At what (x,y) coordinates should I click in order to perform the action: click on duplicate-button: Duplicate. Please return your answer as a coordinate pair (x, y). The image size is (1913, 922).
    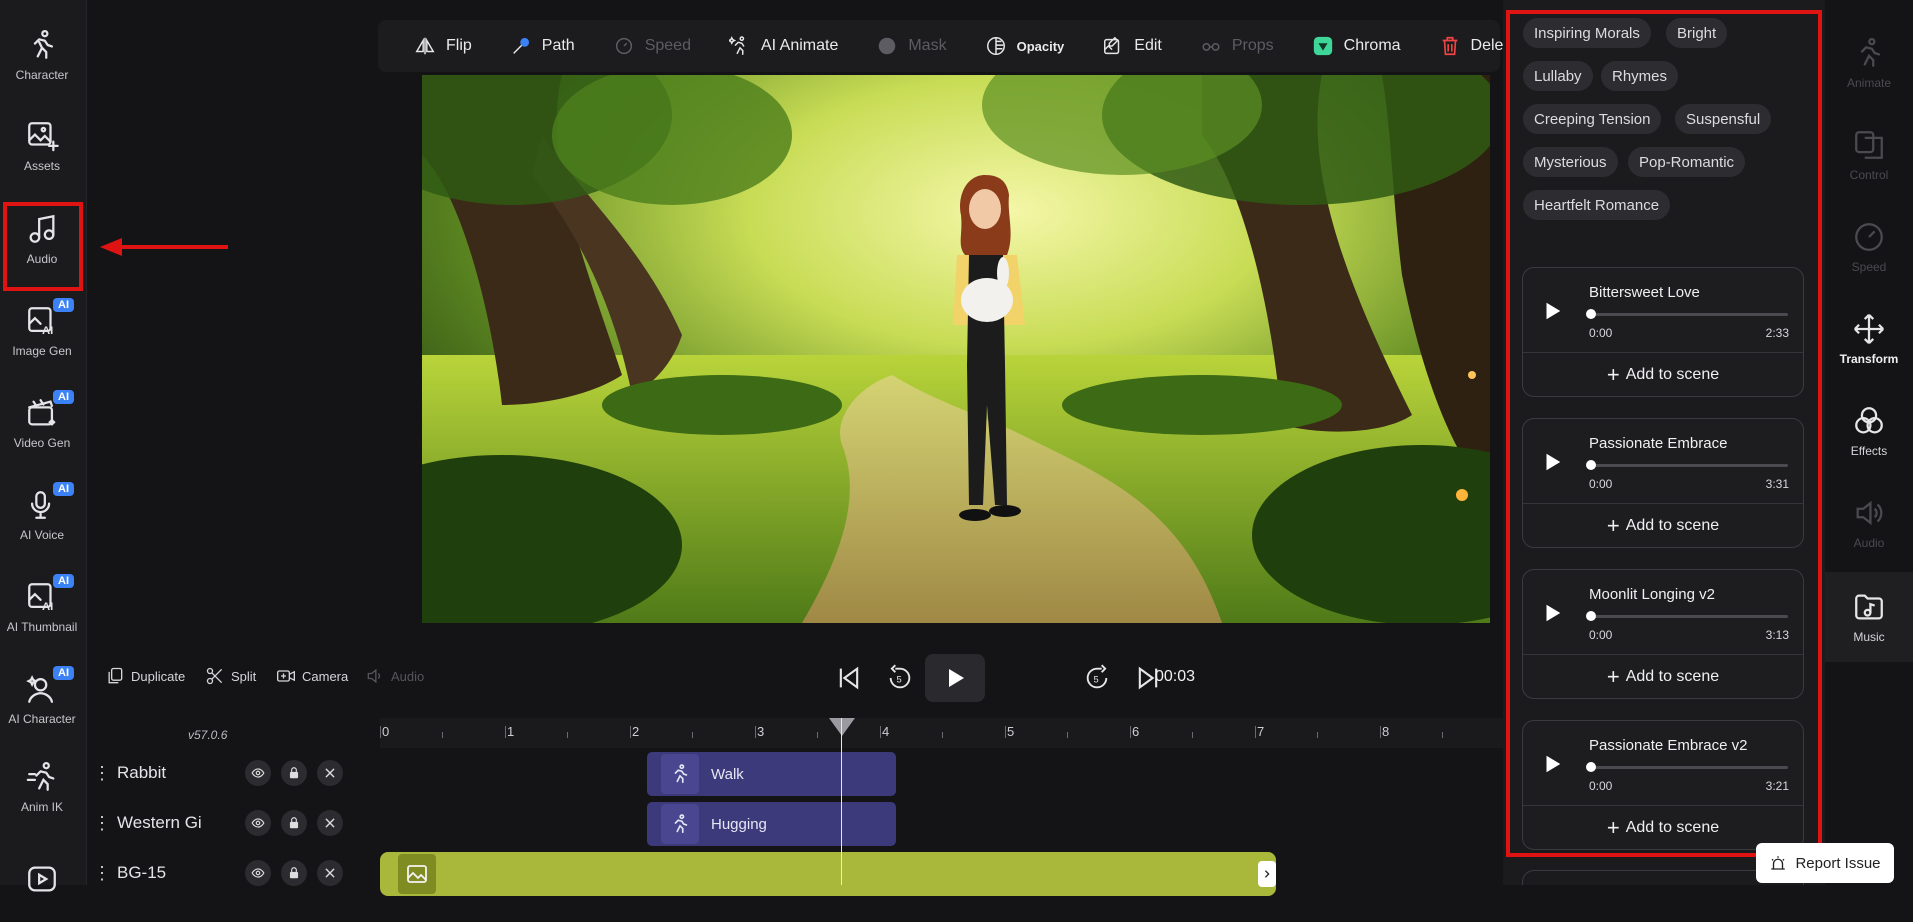
    Looking at the image, I should click on (145, 676).